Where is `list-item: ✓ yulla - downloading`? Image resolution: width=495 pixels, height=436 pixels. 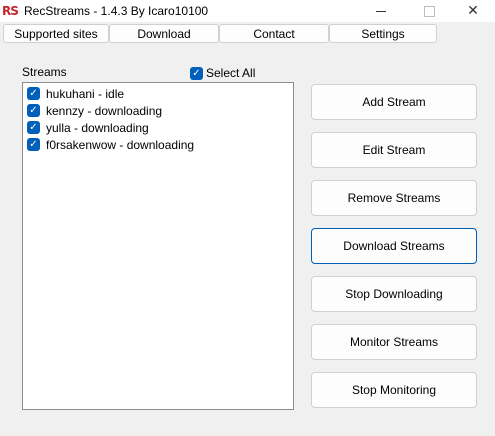
list-item: ✓ yulla - downloading is located at coordinates (88, 127).